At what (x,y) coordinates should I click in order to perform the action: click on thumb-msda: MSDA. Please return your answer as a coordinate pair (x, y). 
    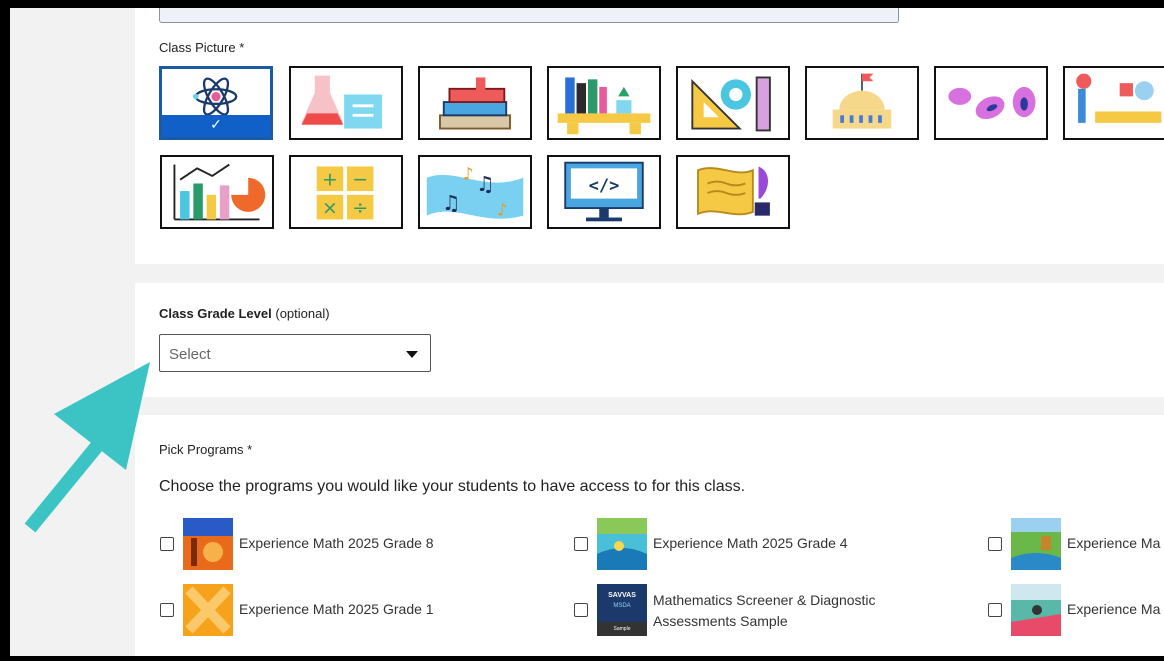
    Looking at the image, I should click on (622, 606).